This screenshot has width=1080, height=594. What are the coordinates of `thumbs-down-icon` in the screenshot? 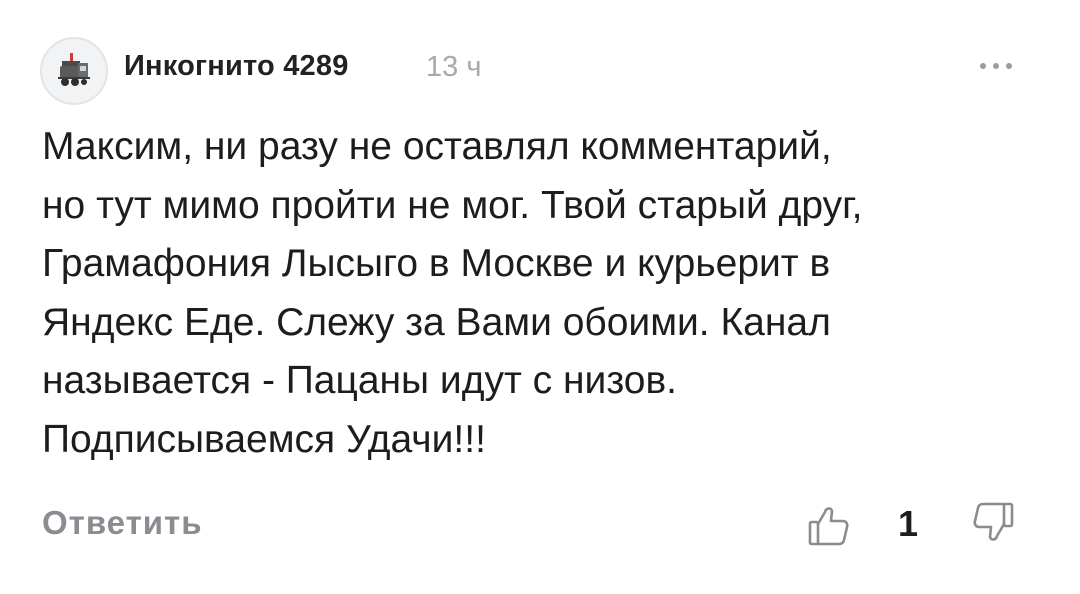 It's located at (993, 521).